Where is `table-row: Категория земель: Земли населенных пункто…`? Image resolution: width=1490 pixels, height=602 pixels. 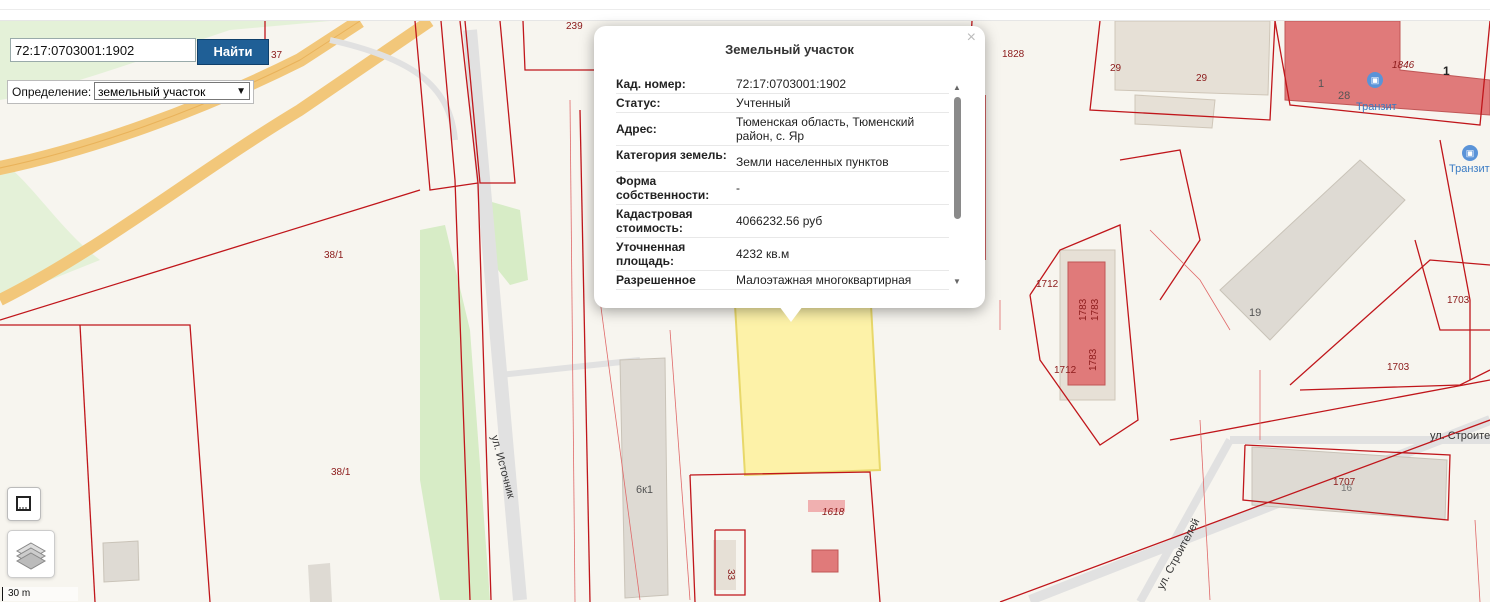
table-row: Категория земель: Земли населенных пункто… is located at coordinates (782, 159).